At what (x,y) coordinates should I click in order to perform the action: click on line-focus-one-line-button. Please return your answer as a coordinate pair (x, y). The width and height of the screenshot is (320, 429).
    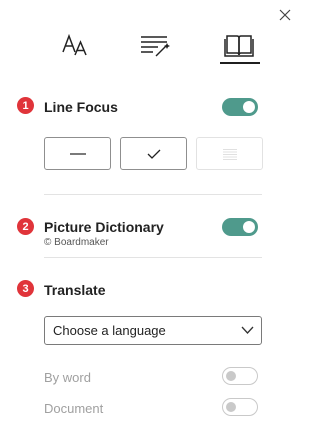
    Looking at the image, I should click on (77, 153).